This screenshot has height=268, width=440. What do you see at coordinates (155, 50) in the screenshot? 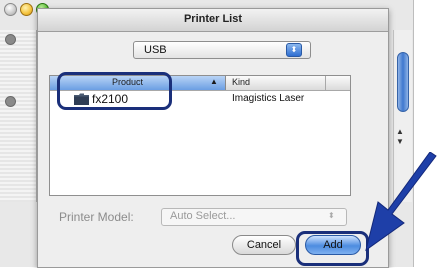
I see `connection-type-value: USB` at bounding box center [155, 50].